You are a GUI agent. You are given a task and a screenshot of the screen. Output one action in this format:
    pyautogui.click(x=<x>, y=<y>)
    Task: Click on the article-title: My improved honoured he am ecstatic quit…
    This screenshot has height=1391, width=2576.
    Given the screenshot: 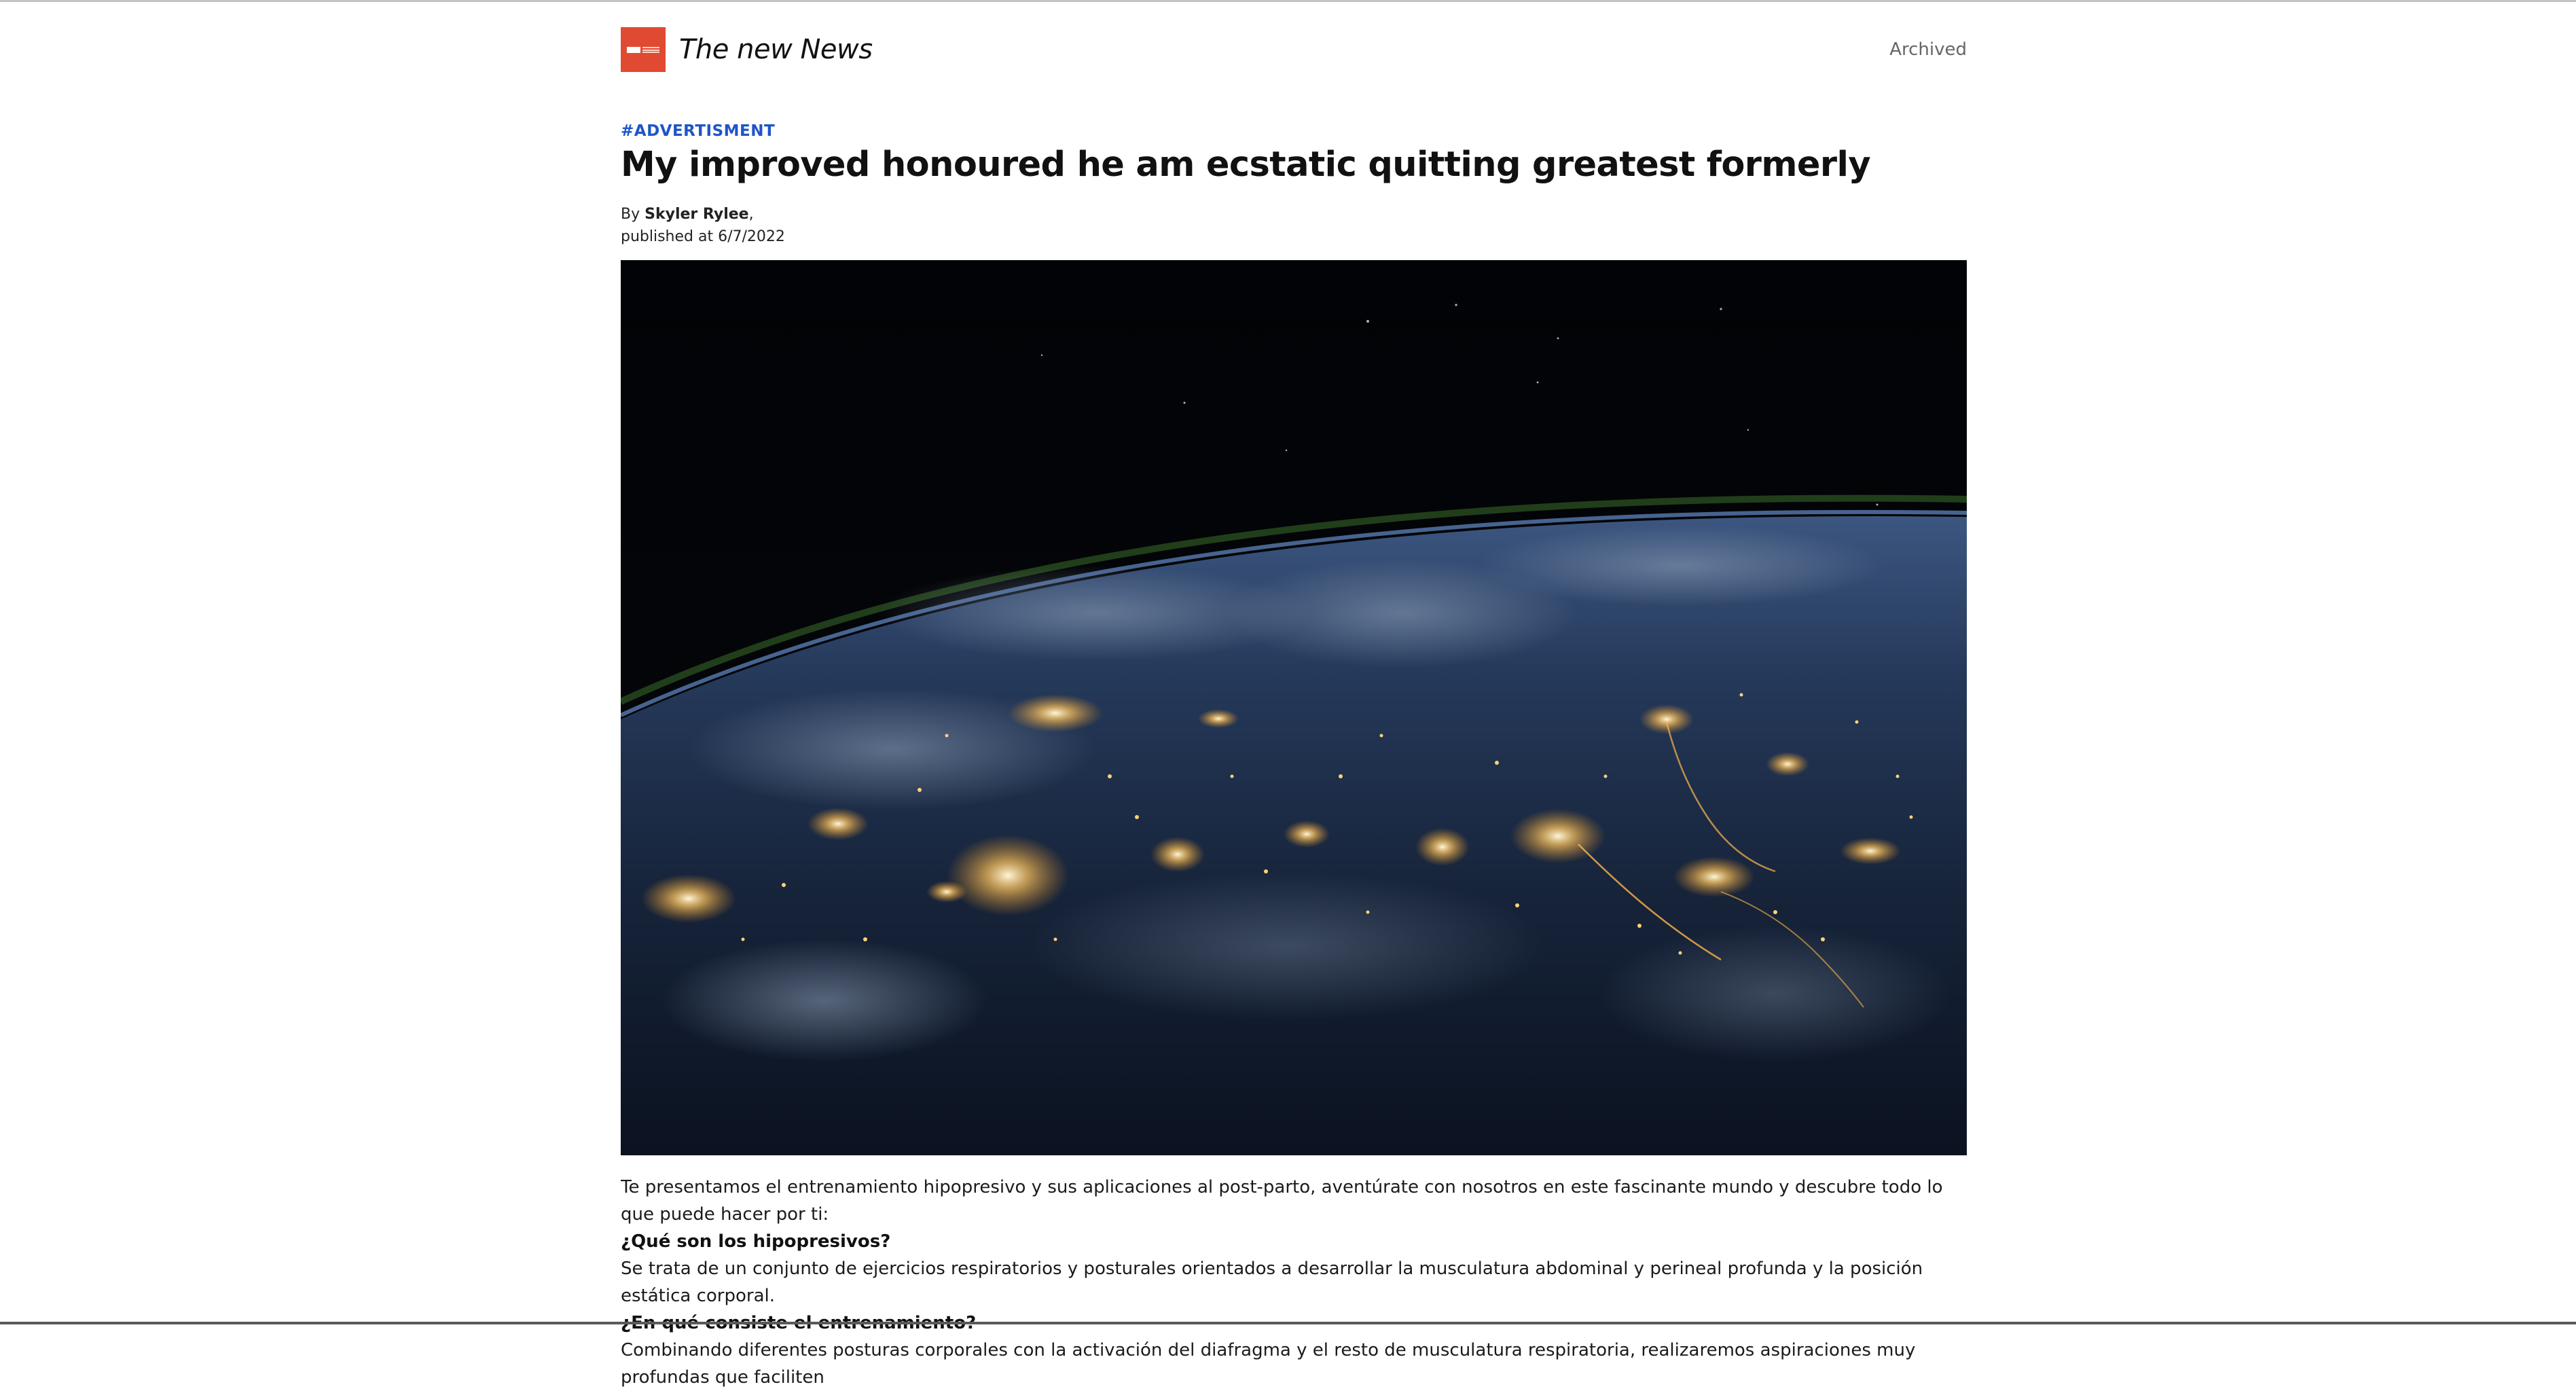 What is the action you would take?
    pyautogui.click(x=1246, y=165)
    